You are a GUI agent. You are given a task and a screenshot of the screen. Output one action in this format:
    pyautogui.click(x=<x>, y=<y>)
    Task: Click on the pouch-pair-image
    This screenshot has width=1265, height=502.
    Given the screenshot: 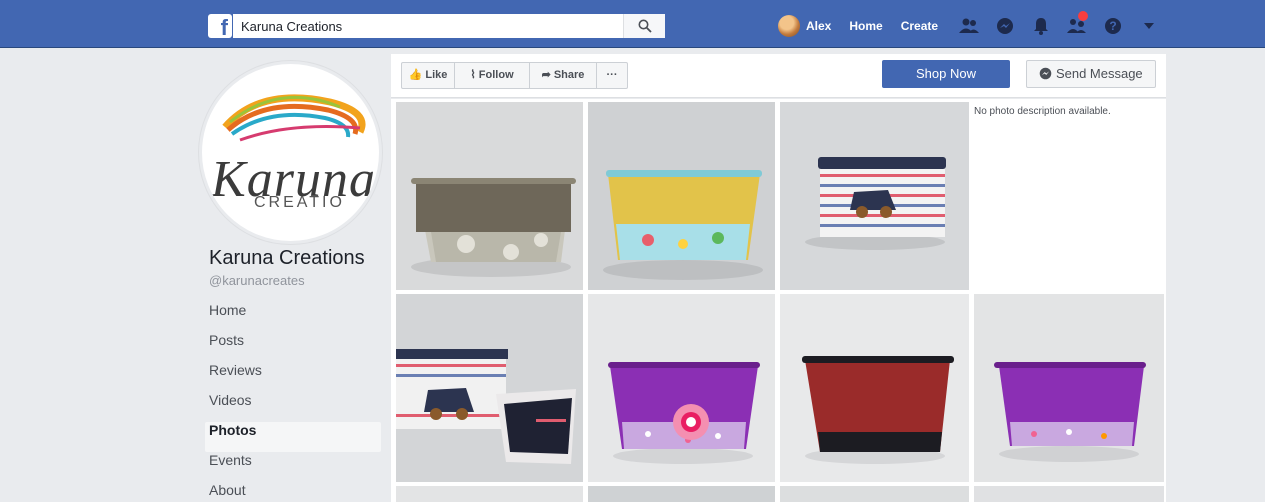 What is the action you would take?
    pyautogui.click(x=489, y=388)
    